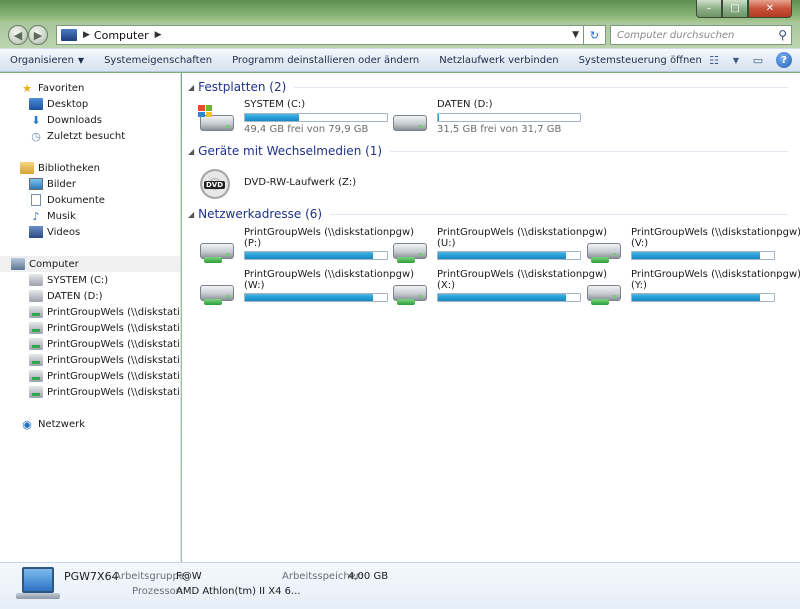 This screenshot has width=800, height=609. Describe the element at coordinates (121, 35) in the screenshot. I see `breadcrumb-computer: Computer` at that location.